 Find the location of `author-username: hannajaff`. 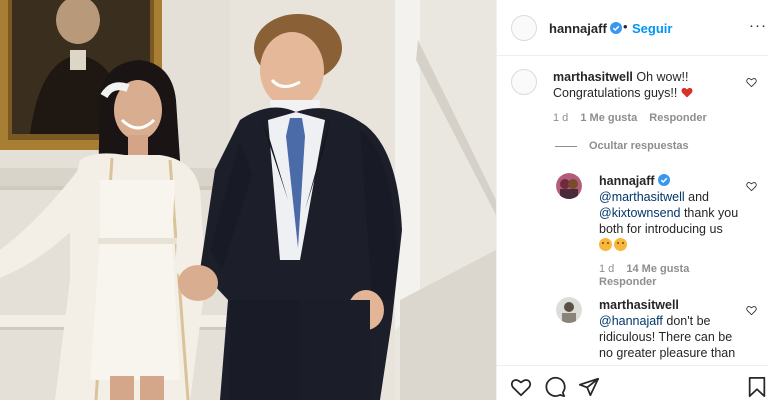

author-username: hannajaff is located at coordinates (585, 28).